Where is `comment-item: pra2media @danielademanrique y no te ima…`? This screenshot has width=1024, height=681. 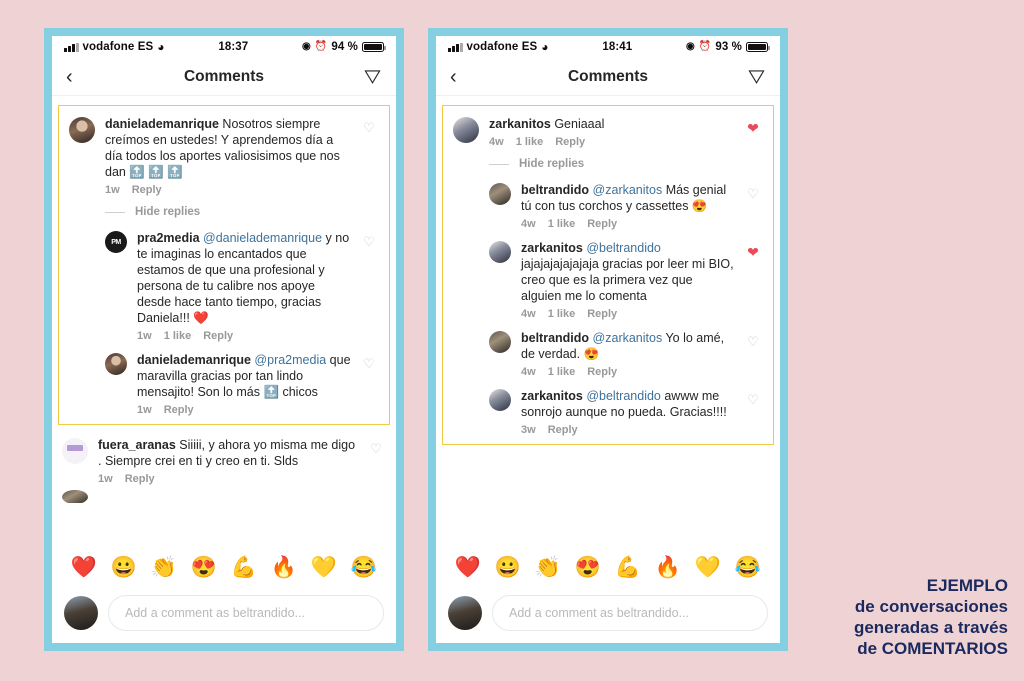
comment-item: pra2media @danielademanrique y no te ima… is located at coordinates (224, 285).